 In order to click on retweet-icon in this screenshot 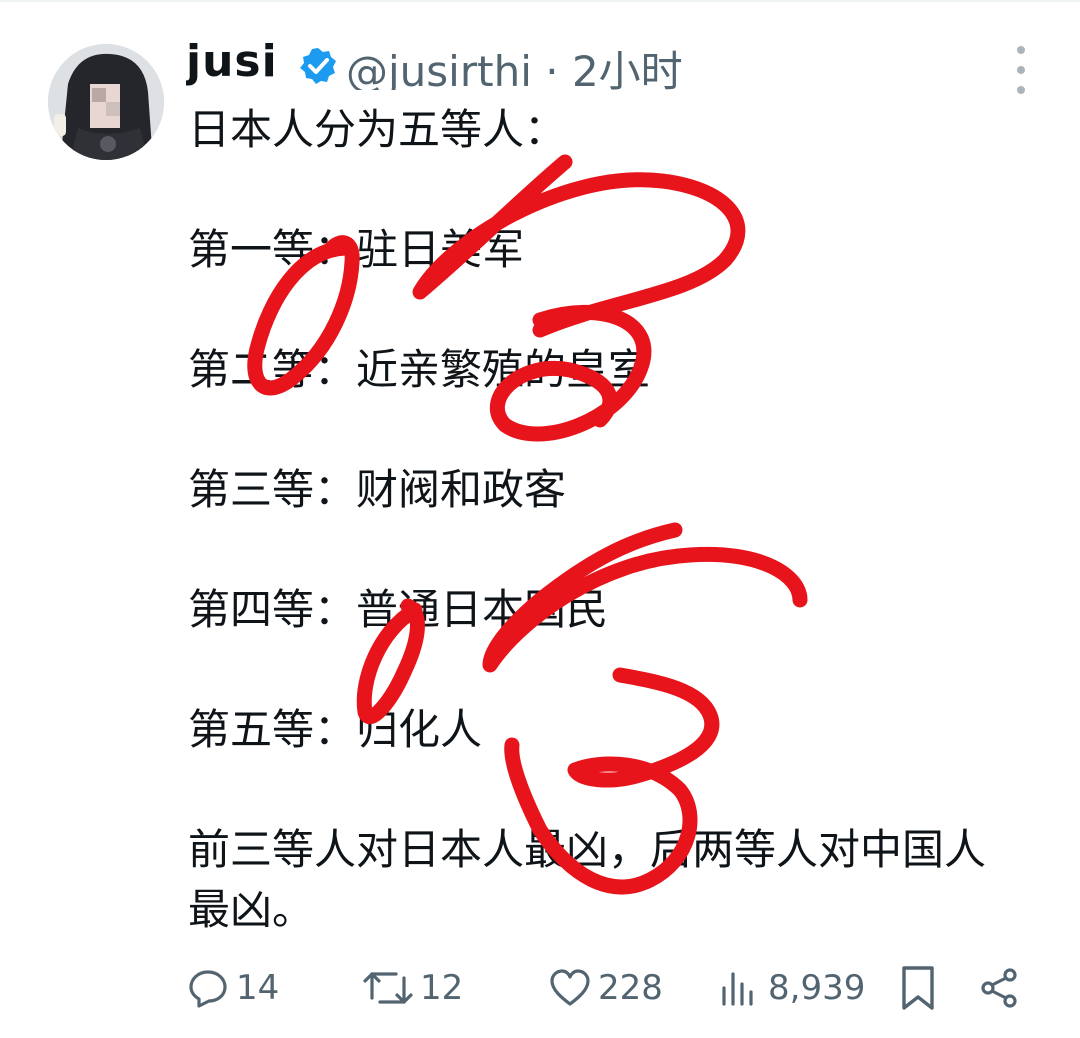, I will do `click(388, 988)`.